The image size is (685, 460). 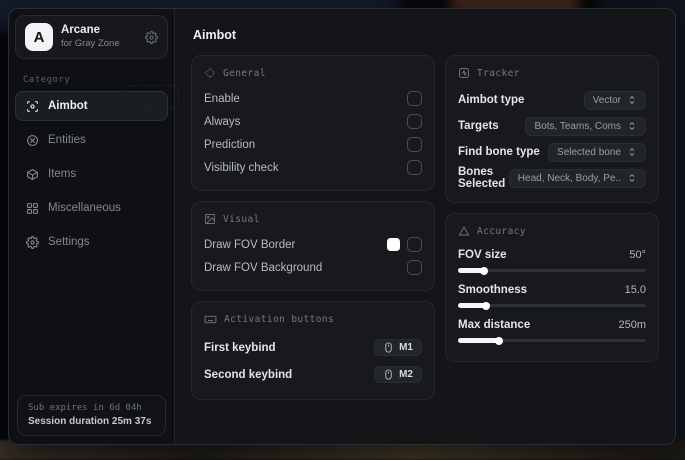 I want to click on entities-icon, so click(x=32, y=140).